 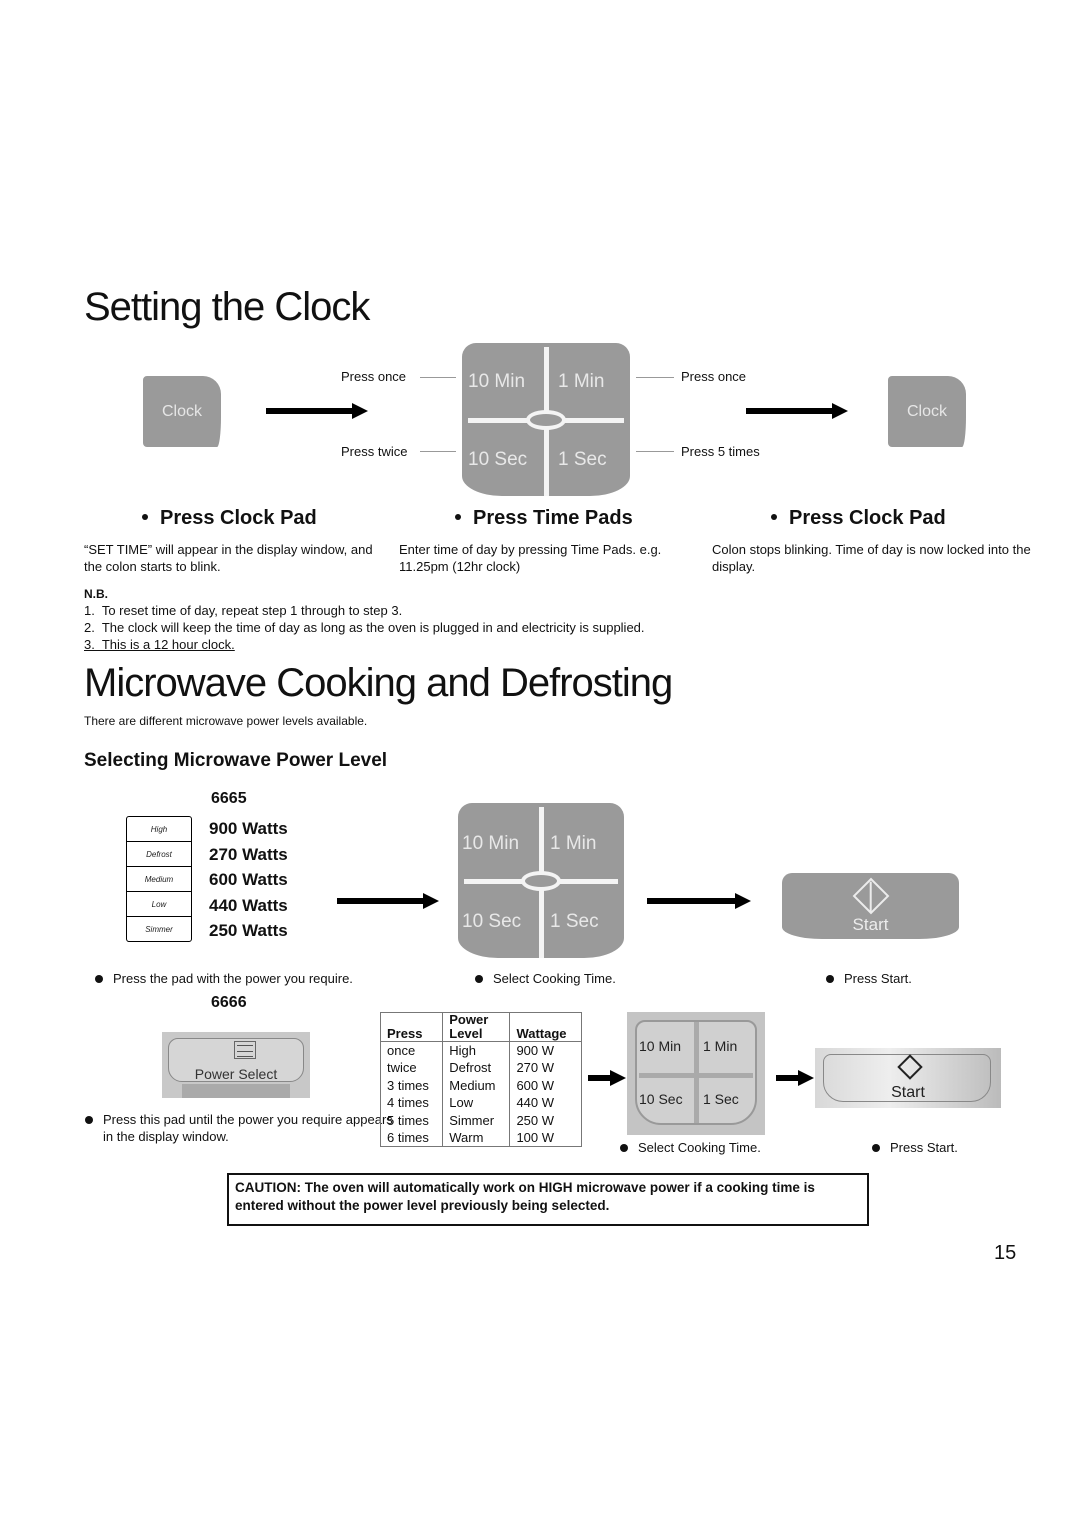 I want to click on caption-press-start-6666: Press Start., so click(x=915, y=1147).